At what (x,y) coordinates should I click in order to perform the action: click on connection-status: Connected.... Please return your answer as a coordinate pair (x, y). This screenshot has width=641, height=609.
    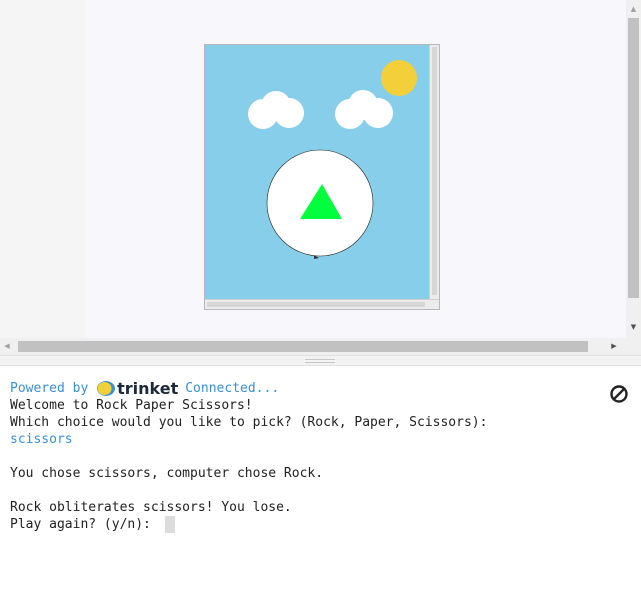
    Looking at the image, I should click on (232, 388).